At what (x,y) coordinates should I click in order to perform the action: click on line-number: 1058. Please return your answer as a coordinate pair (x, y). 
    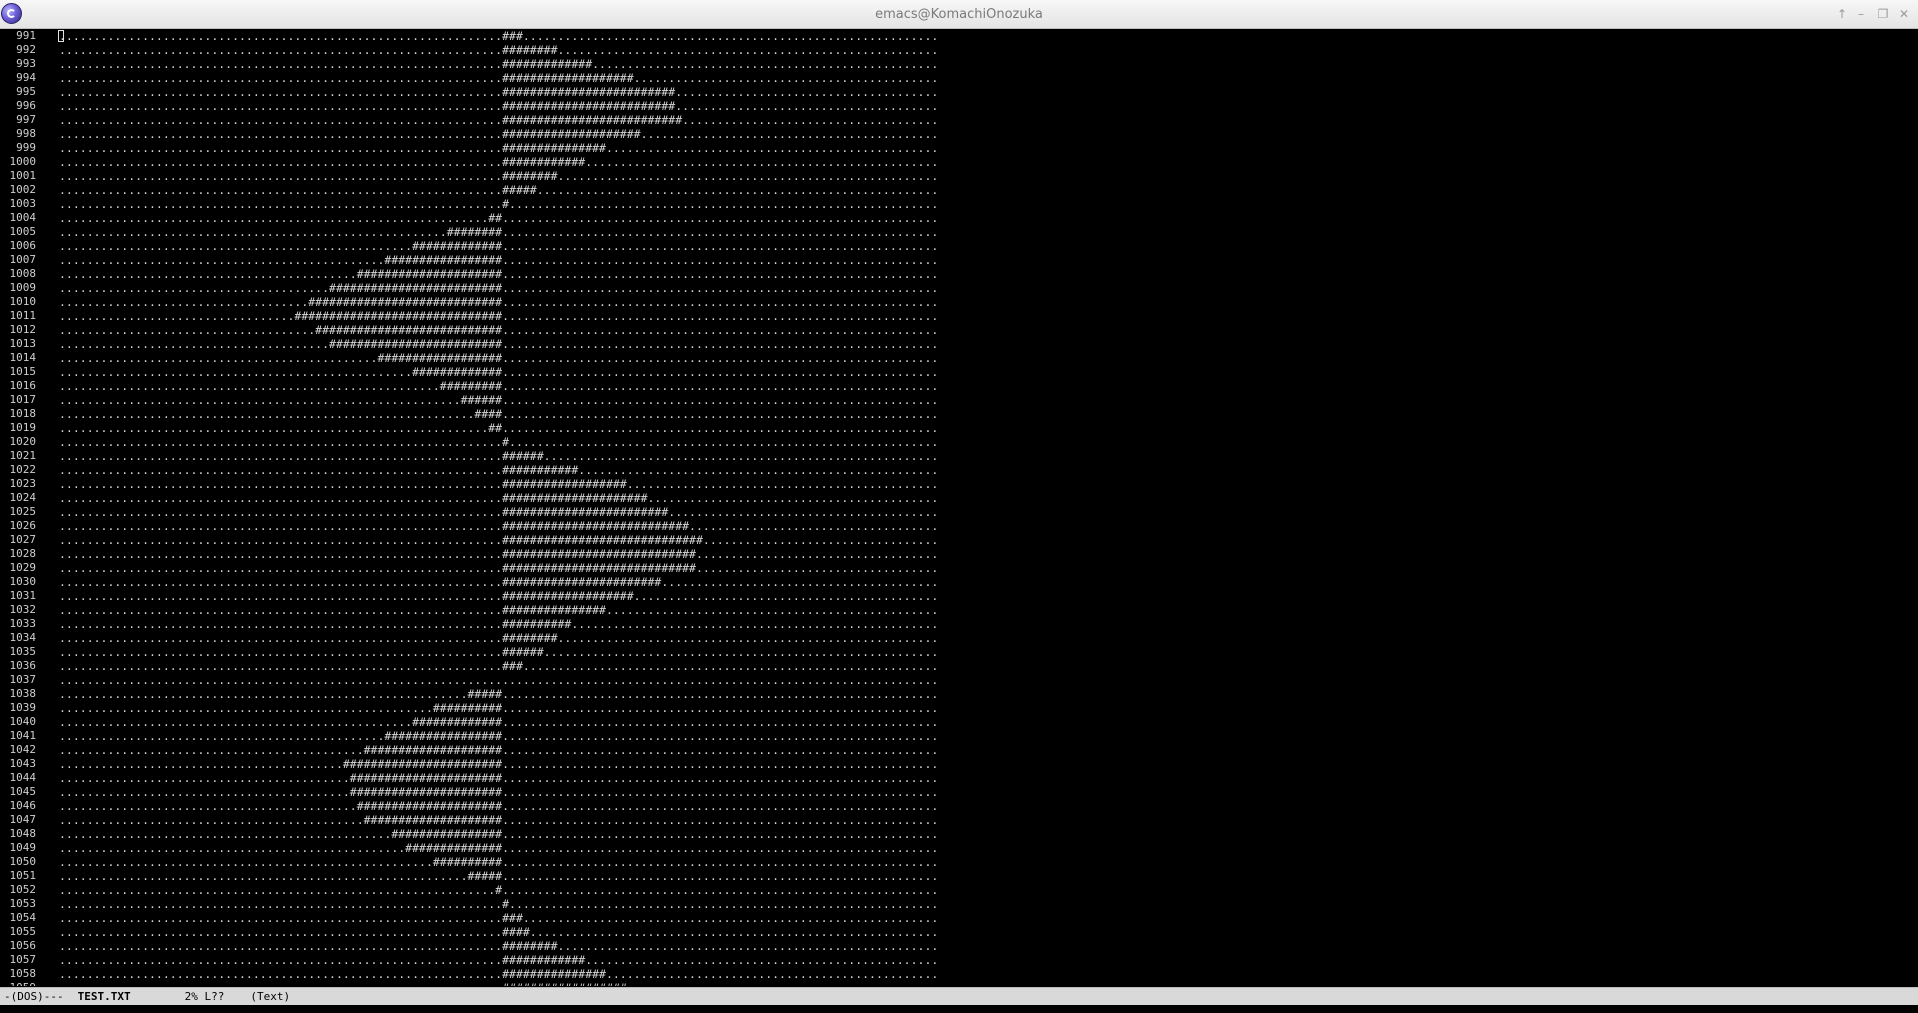
    Looking at the image, I should click on (23, 973).